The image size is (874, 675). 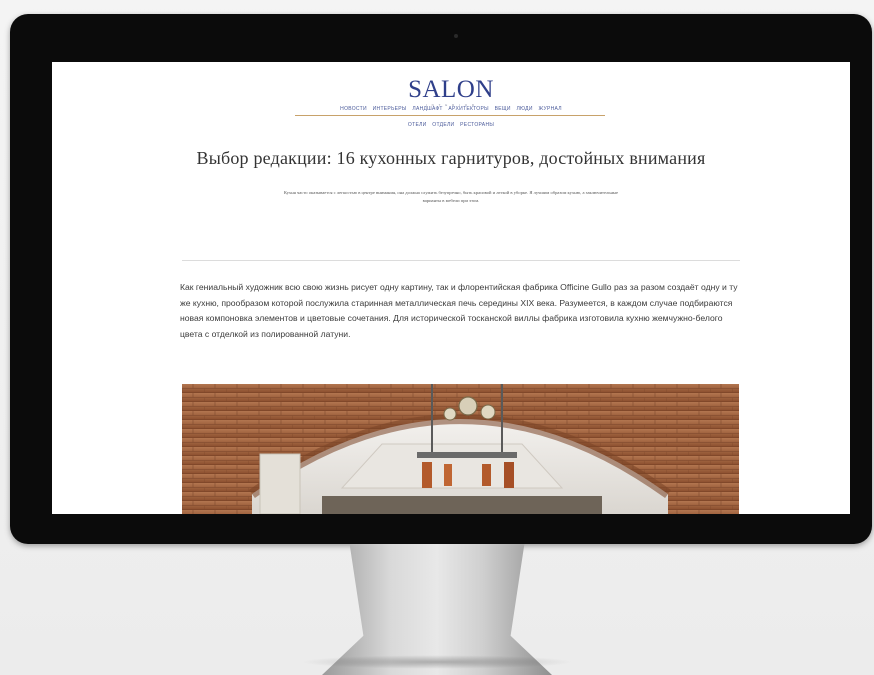 I want to click on webcam-dot, so click(x=456, y=36).